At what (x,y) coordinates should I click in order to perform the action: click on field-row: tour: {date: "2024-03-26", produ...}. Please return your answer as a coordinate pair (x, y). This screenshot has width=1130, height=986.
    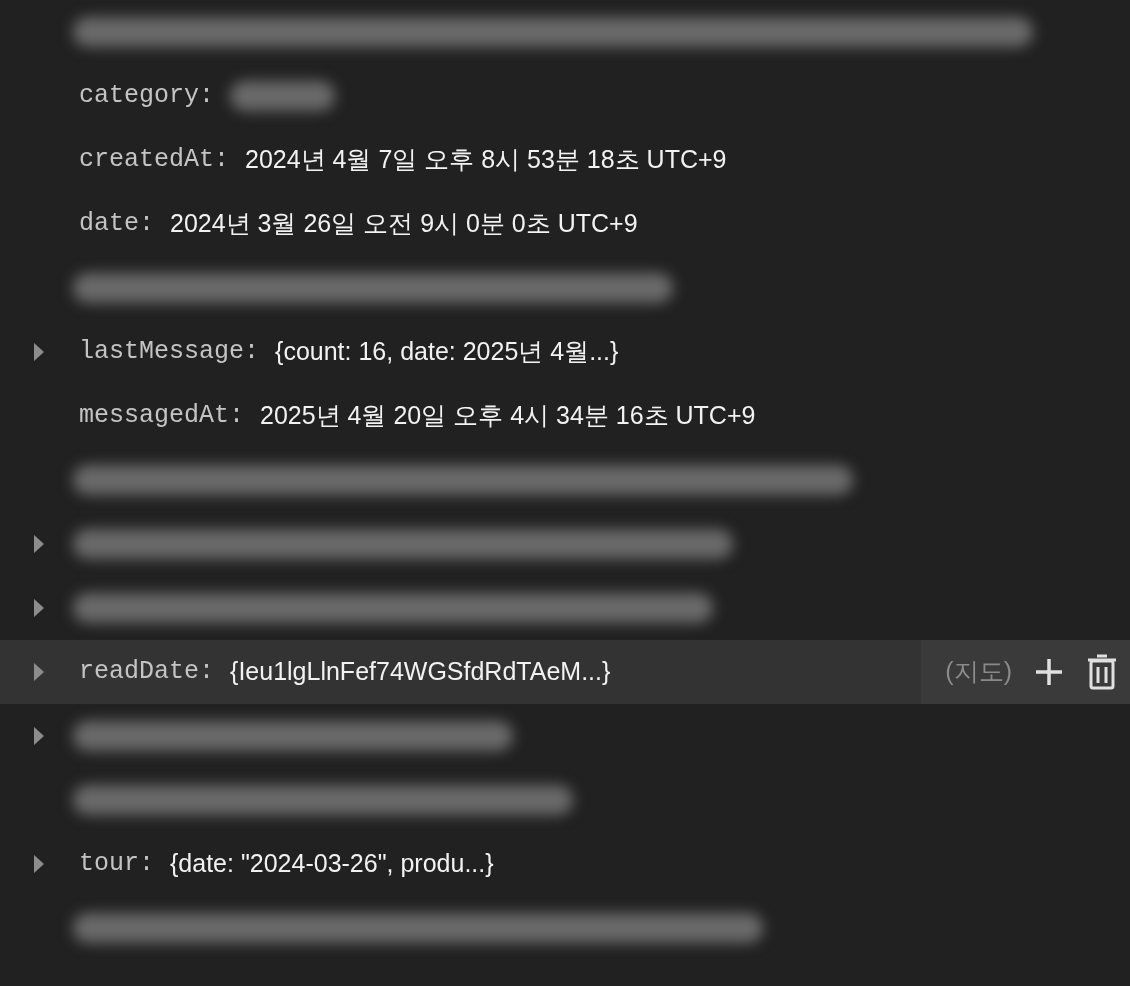
    Looking at the image, I should click on (565, 864).